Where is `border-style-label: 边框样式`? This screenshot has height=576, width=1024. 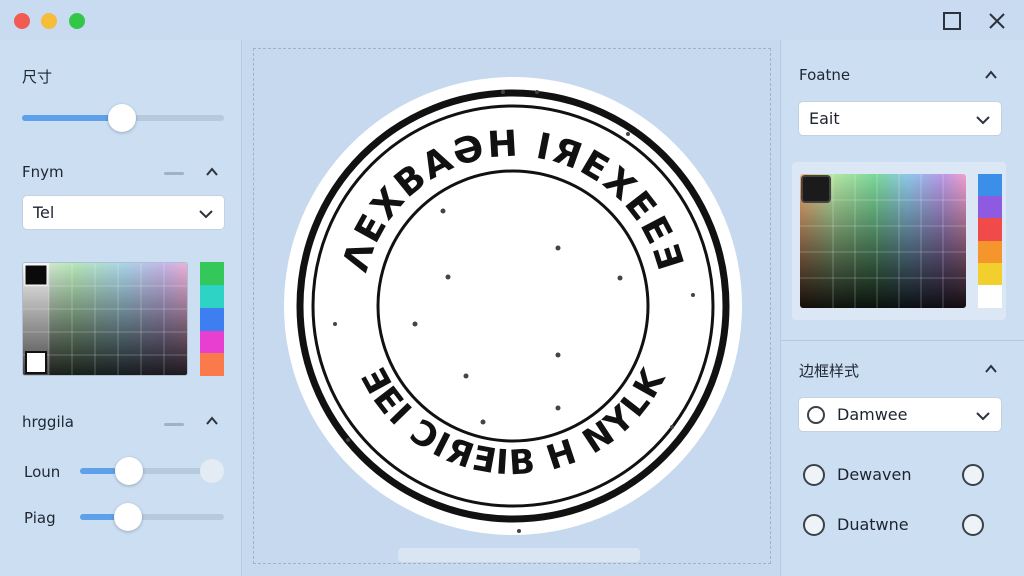
border-style-label: 边框样式 is located at coordinates (829, 371).